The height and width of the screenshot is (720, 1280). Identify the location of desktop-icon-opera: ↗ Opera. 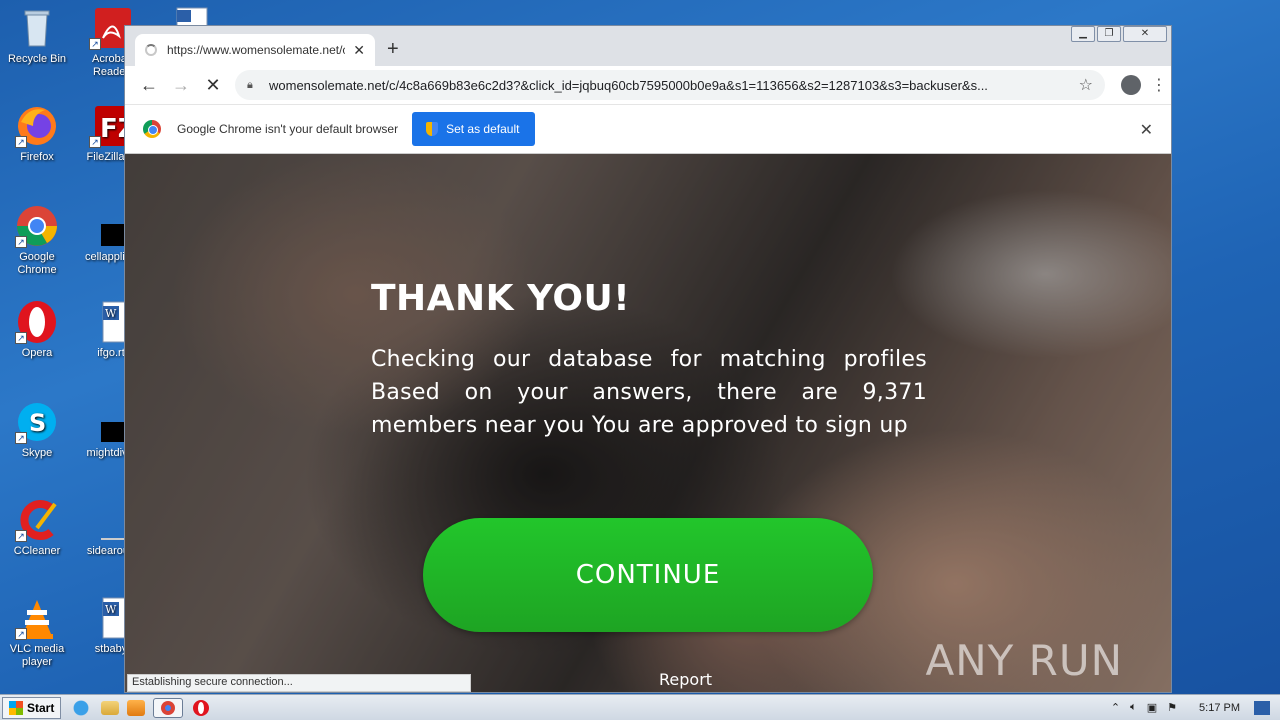
(37, 330).